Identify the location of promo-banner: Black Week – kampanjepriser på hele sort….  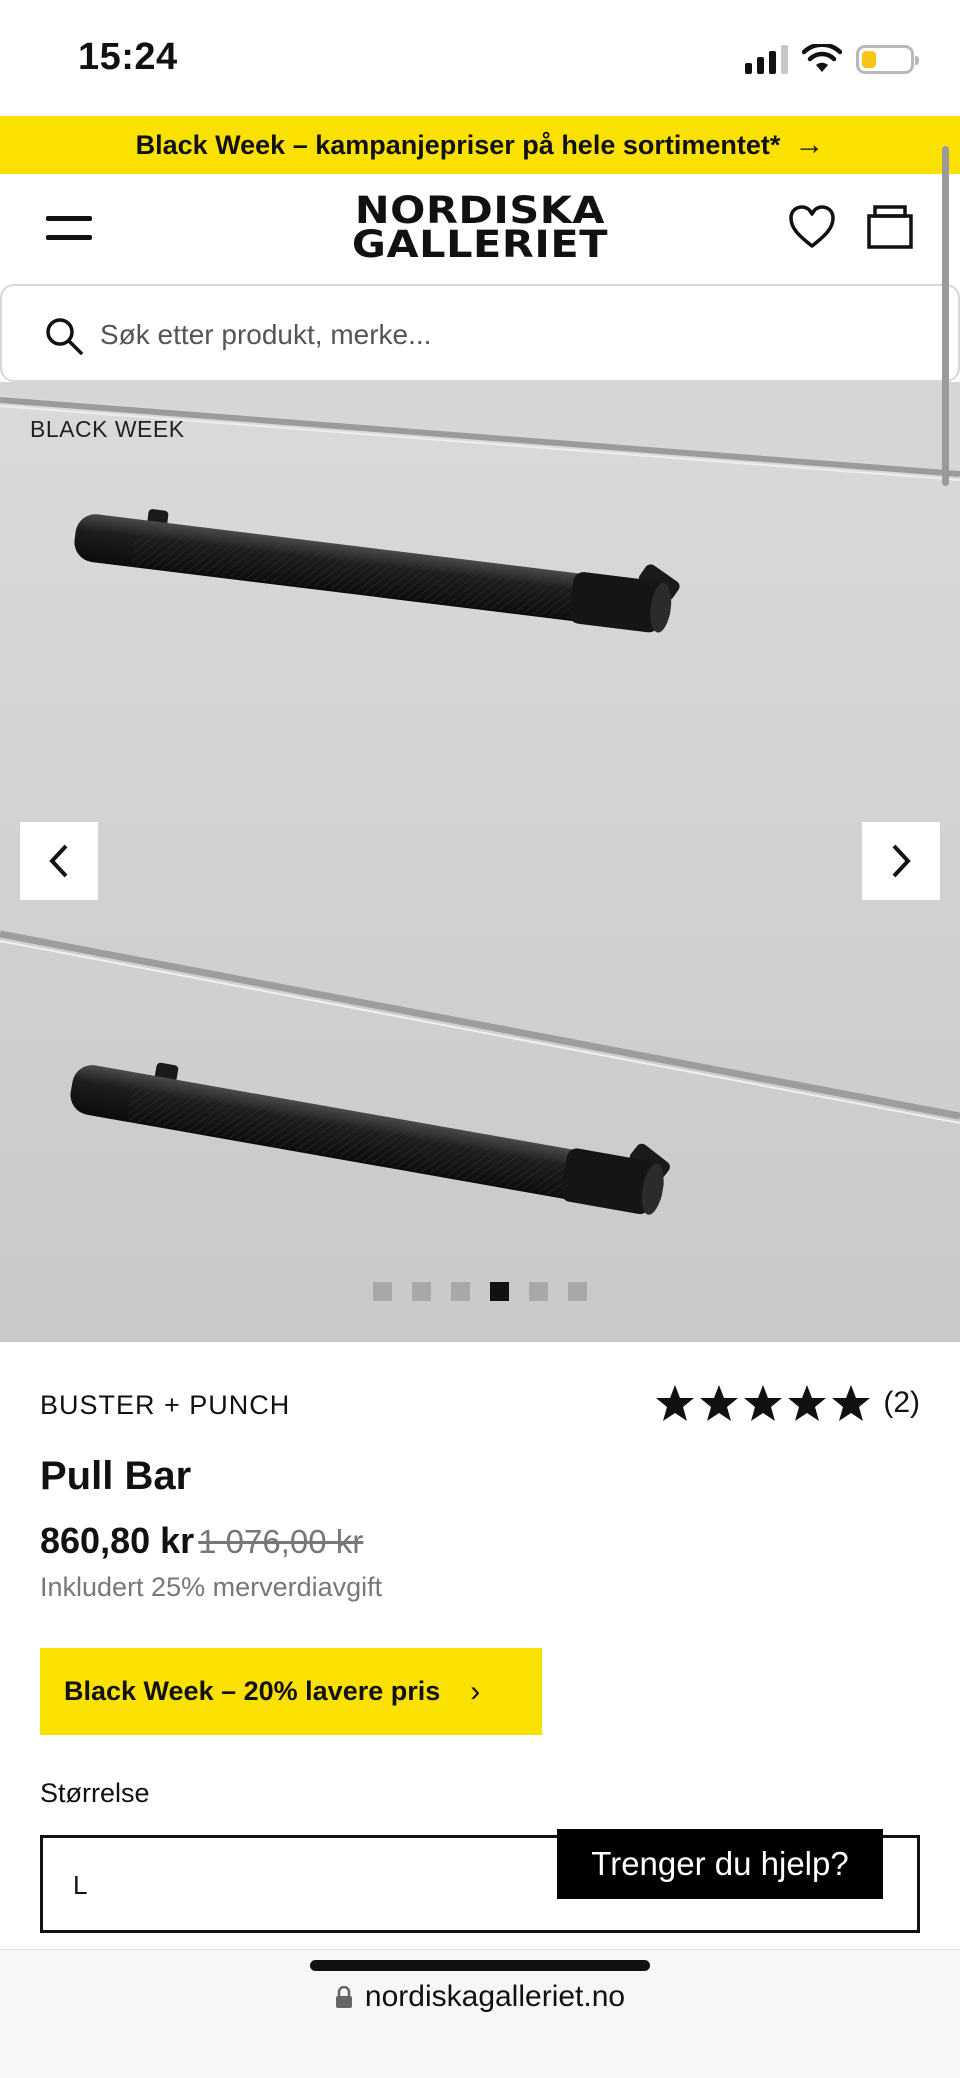
(480, 145).